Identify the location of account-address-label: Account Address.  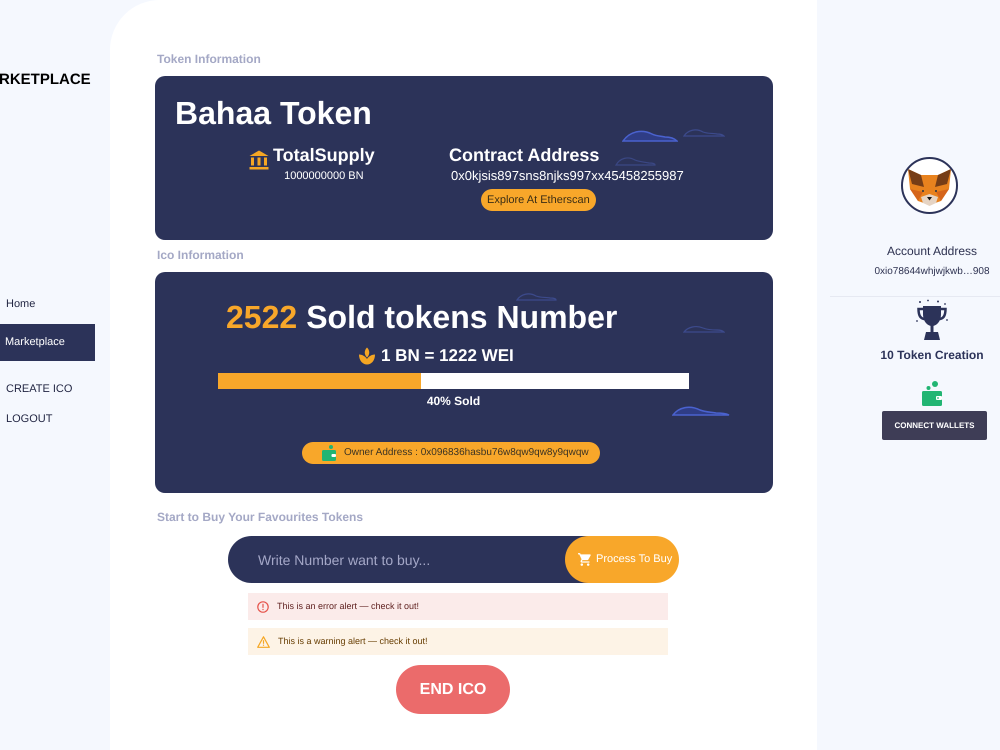
(932, 251).